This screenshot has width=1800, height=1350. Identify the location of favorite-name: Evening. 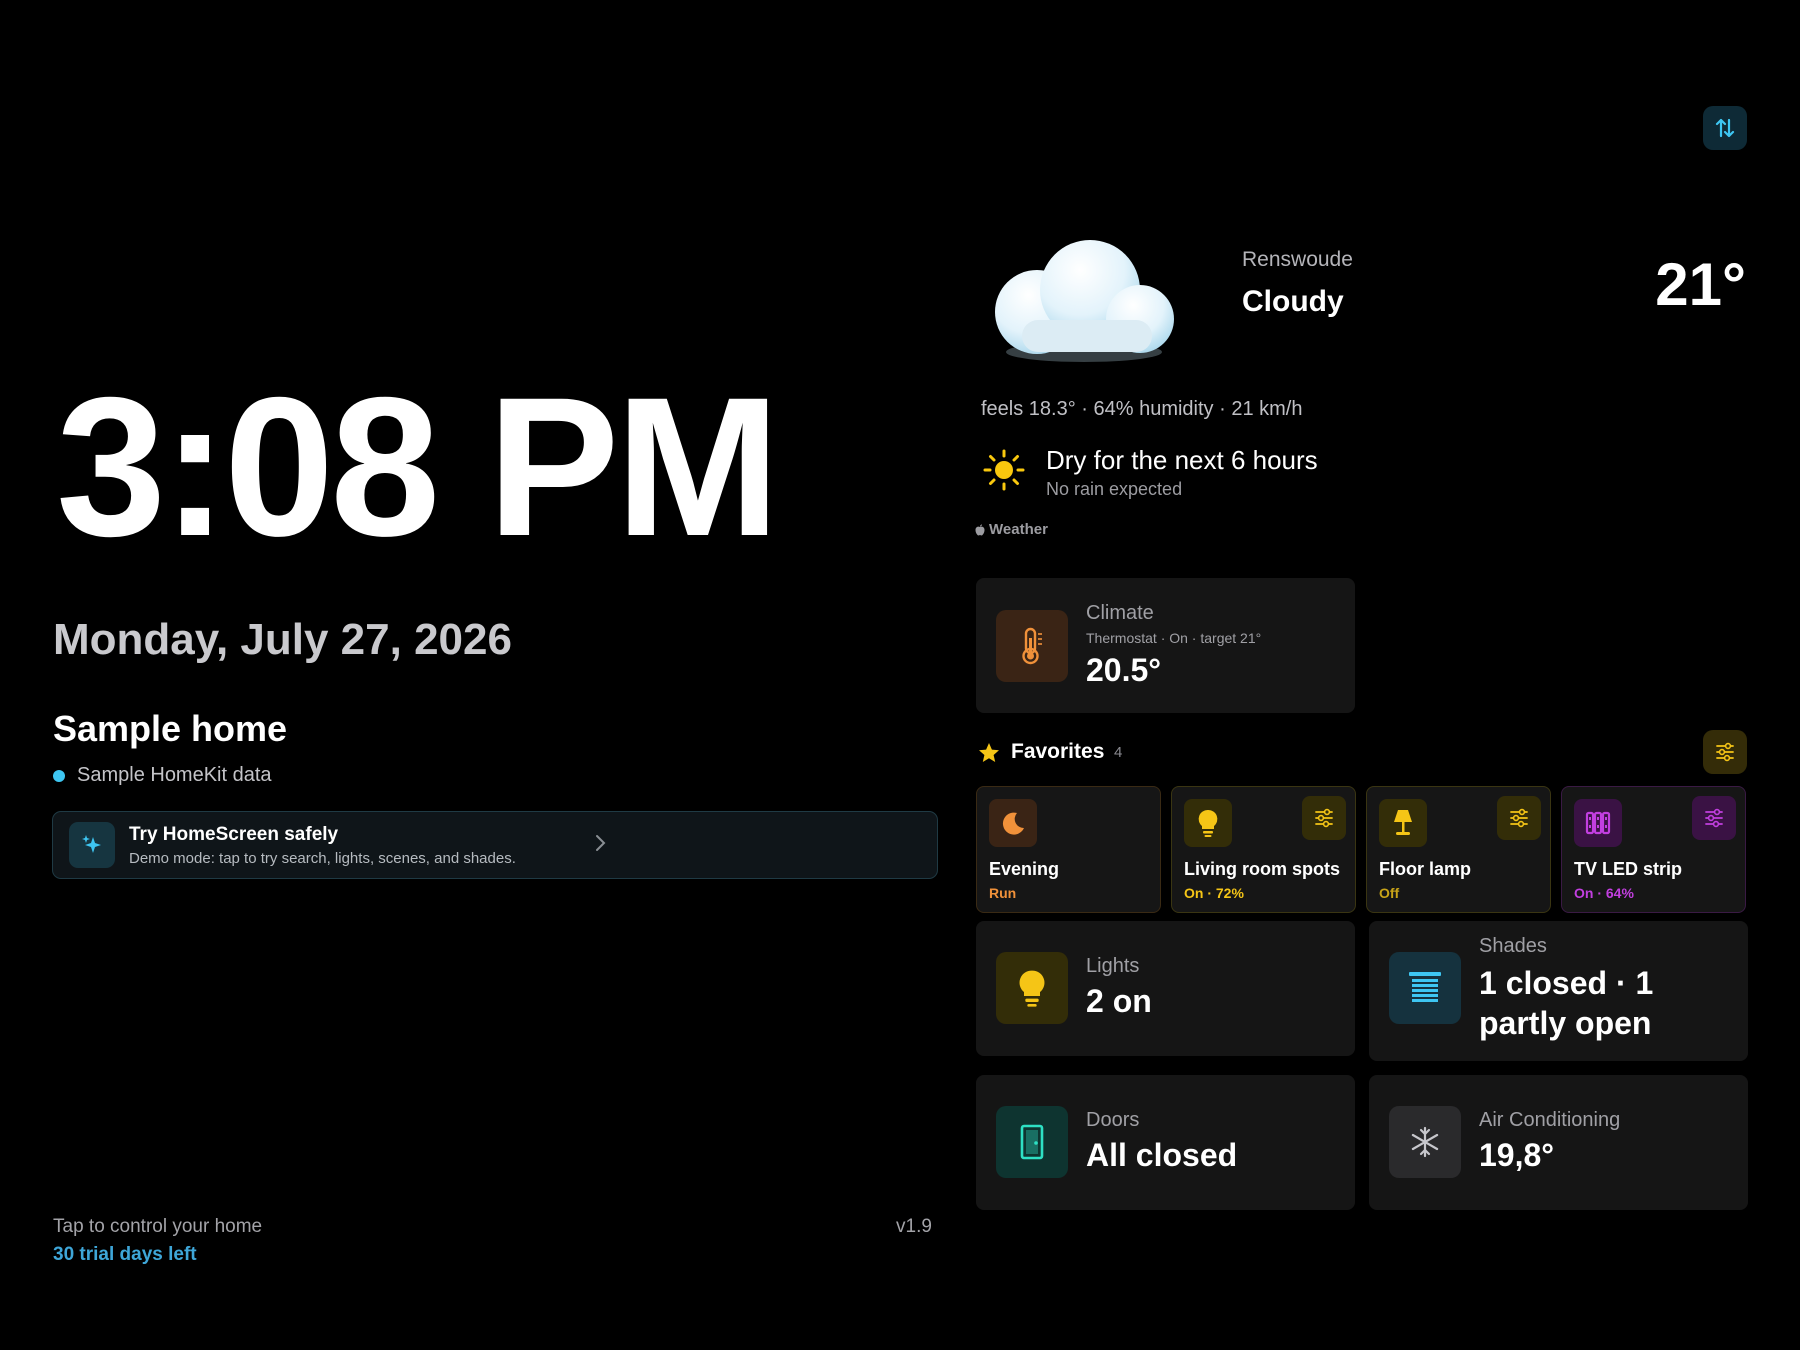
(1024, 869).